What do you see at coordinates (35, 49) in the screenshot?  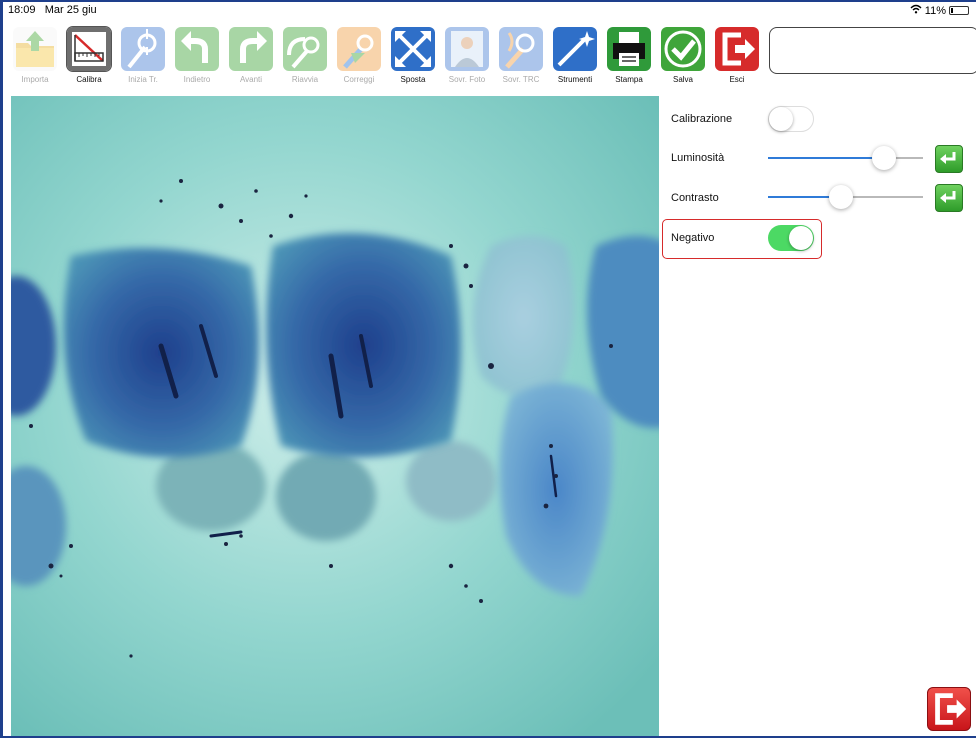 I see `folder-import-icon` at bounding box center [35, 49].